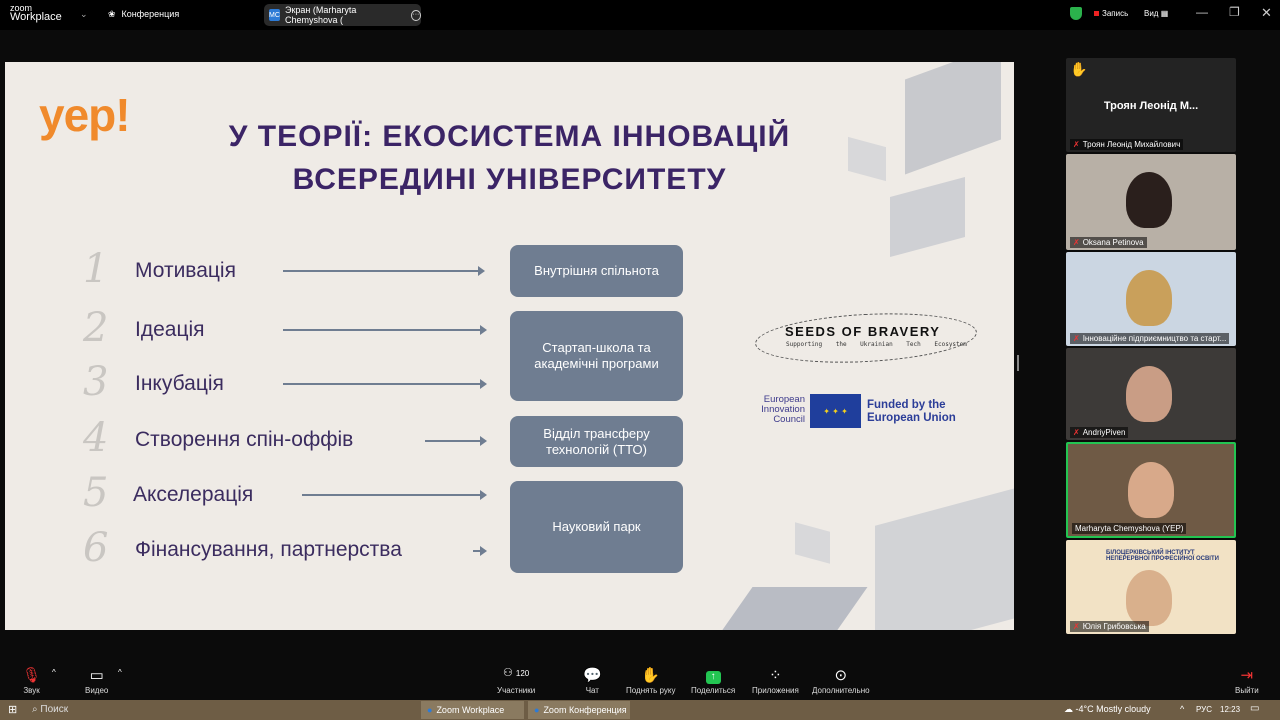 Image resolution: width=1280 pixels, height=720 pixels. I want to click on participant-name: ✗ Юлія Грибовська, so click(1109, 626).